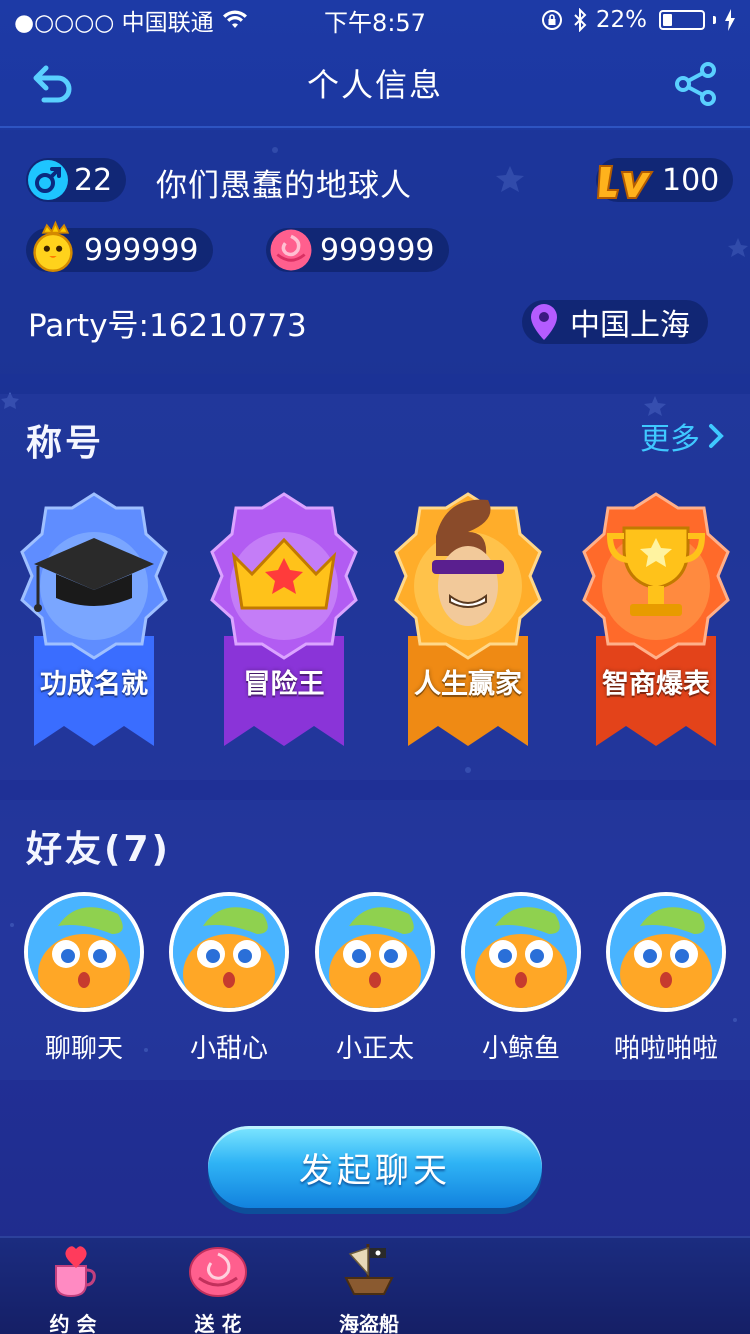 The height and width of the screenshot is (1334, 750). Describe the element at coordinates (228, 1049) in the screenshot. I see `friend-name: 小甜心` at that location.